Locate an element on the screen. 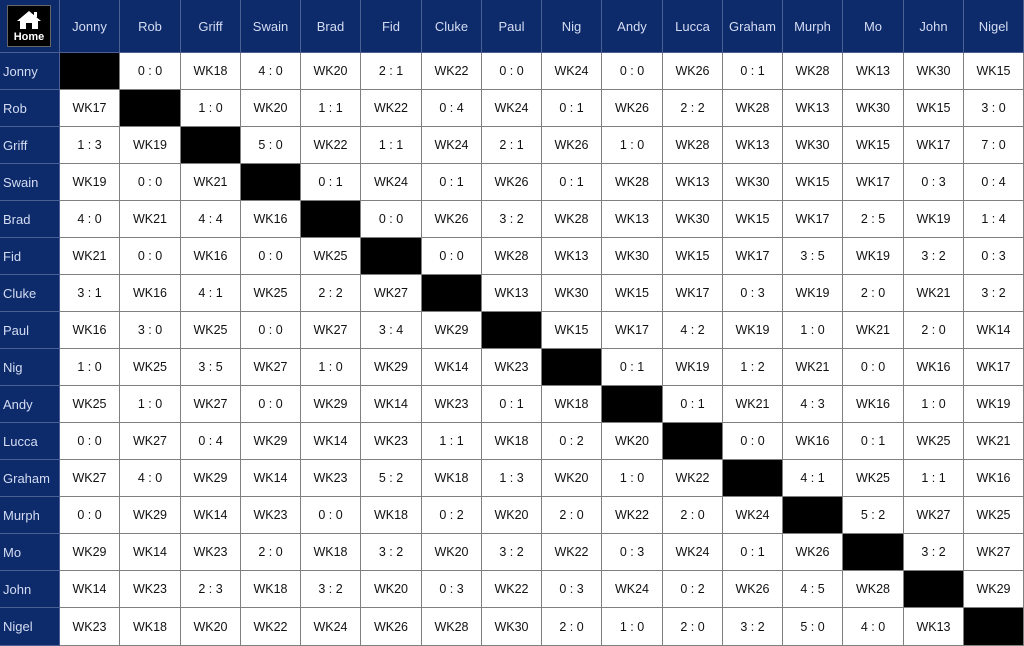 The image size is (1024, 646). result-cell: 4 : 2 is located at coordinates (693, 330).